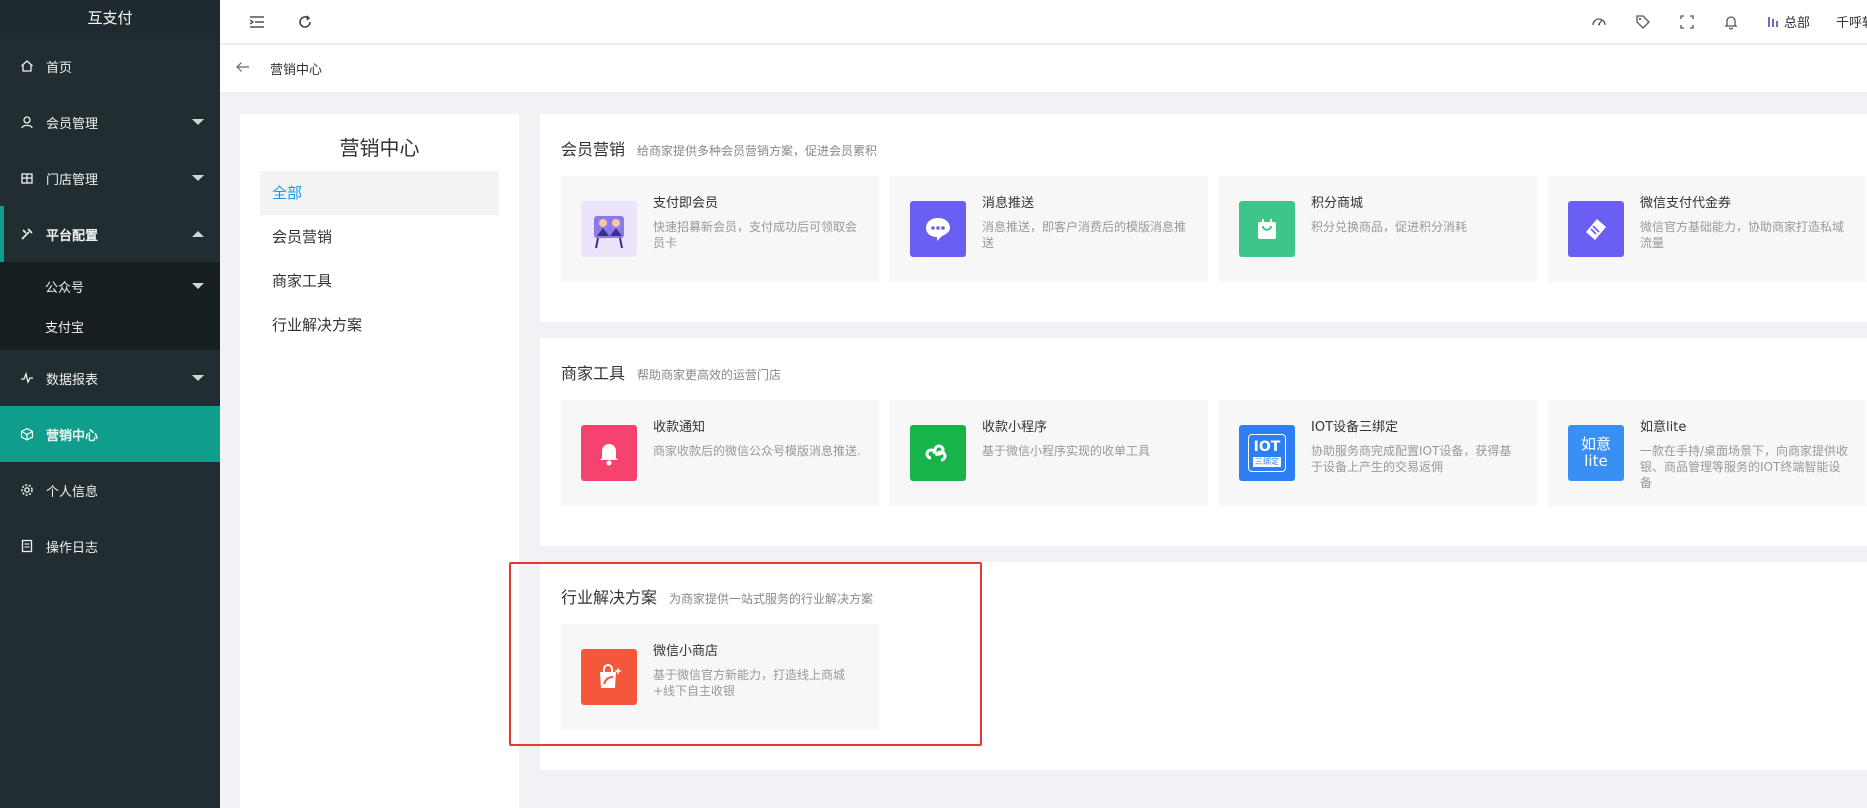 Image resolution: width=1867 pixels, height=808 pixels. Describe the element at coordinates (1599, 22) in the screenshot. I see `dashboard-icon` at that location.